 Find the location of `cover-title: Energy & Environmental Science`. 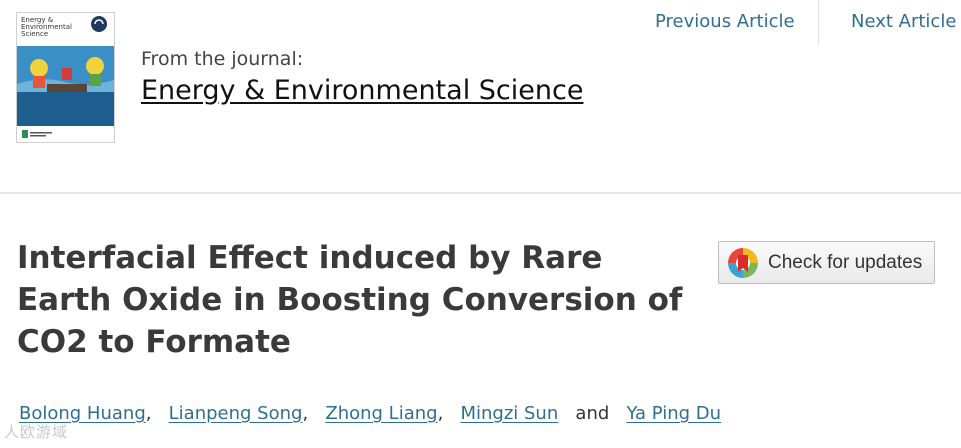

cover-title: Energy & Environmental Science is located at coordinates (46, 27).